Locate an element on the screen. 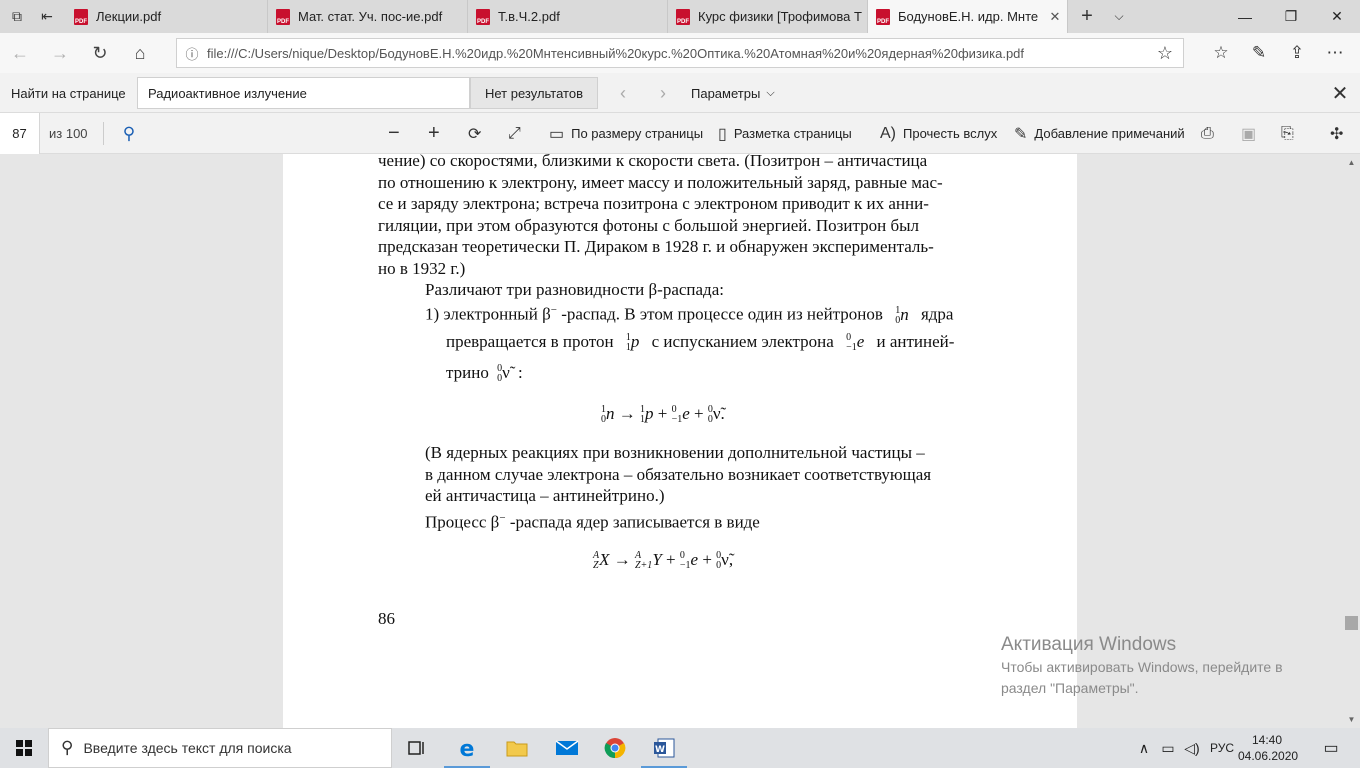 This screenshot has width=1360, height=768. restore-icon: ❐ is located at coordinates (1291, 16).